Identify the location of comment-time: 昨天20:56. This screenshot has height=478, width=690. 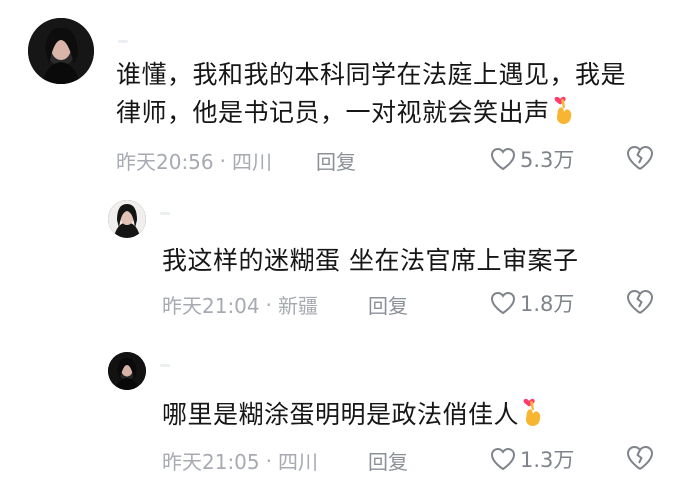
(165, 162).